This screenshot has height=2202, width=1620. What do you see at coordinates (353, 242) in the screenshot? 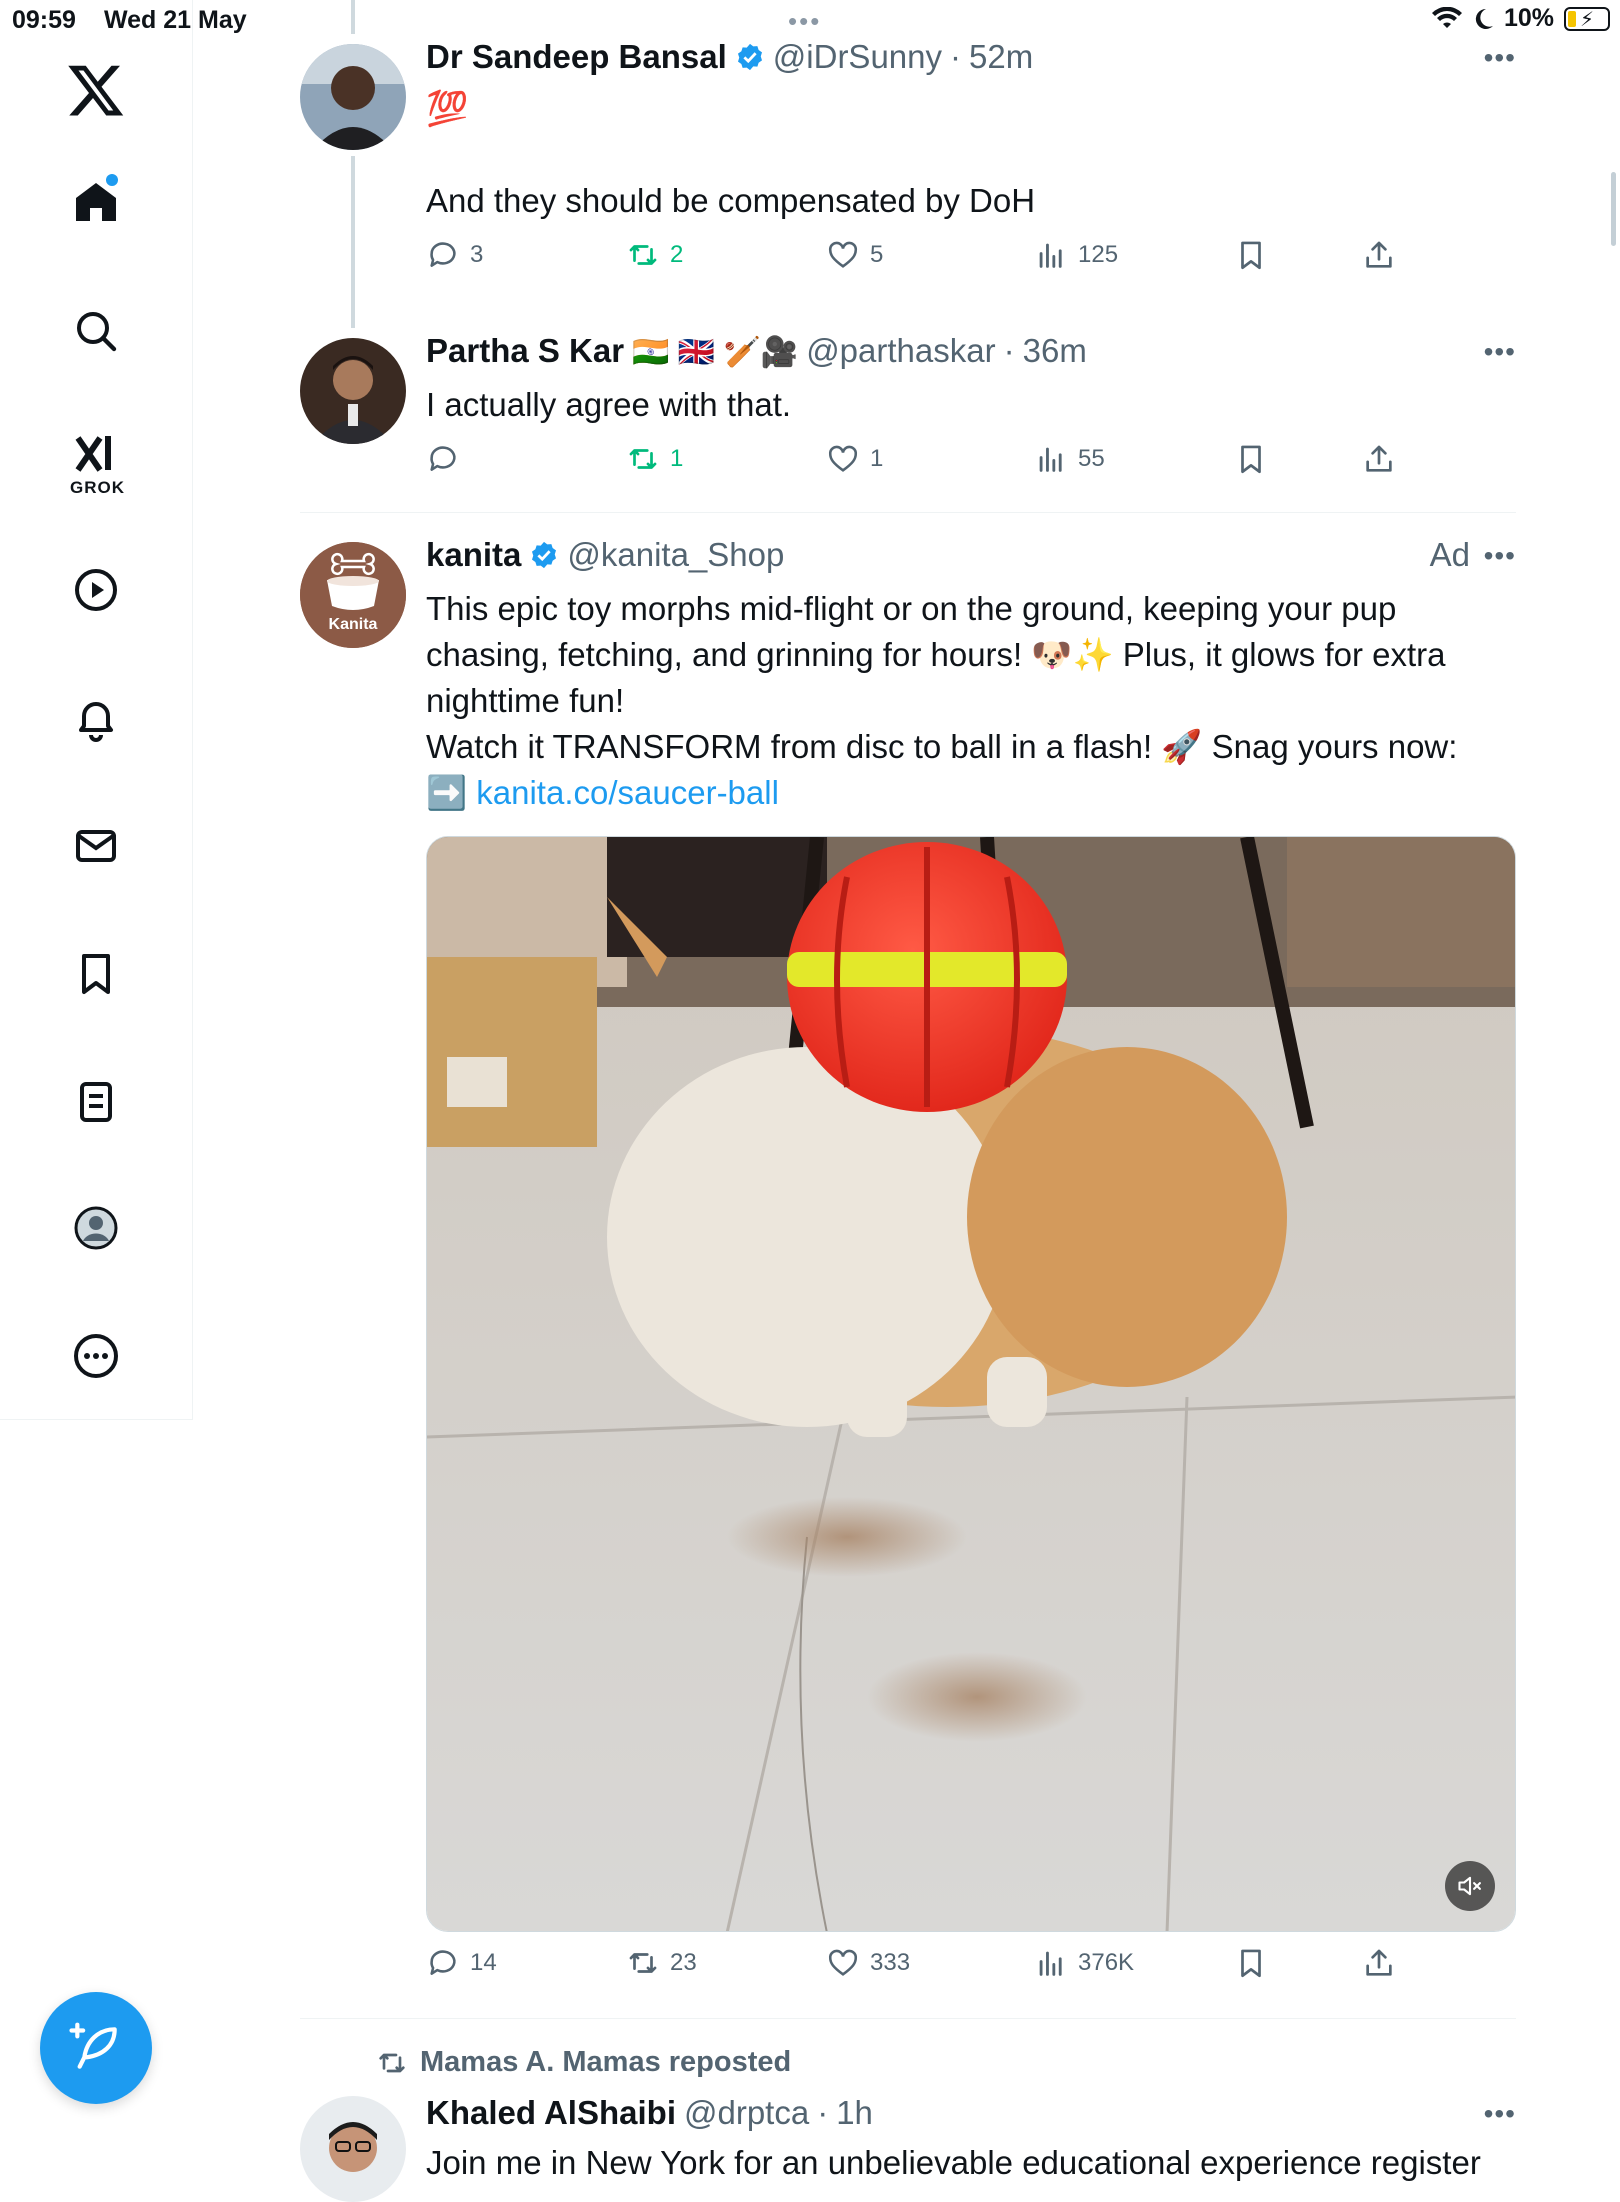
I see `thread-connector` at bounding box center [353, 242].